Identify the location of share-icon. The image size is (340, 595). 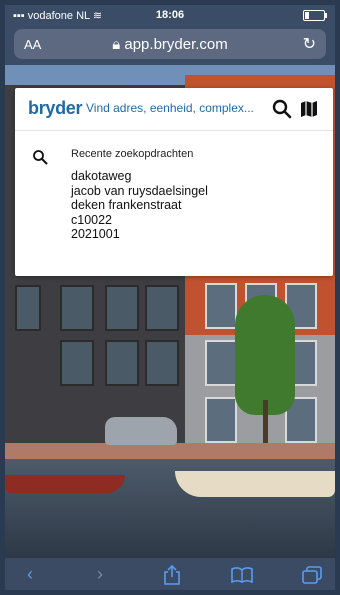
(172, 575).